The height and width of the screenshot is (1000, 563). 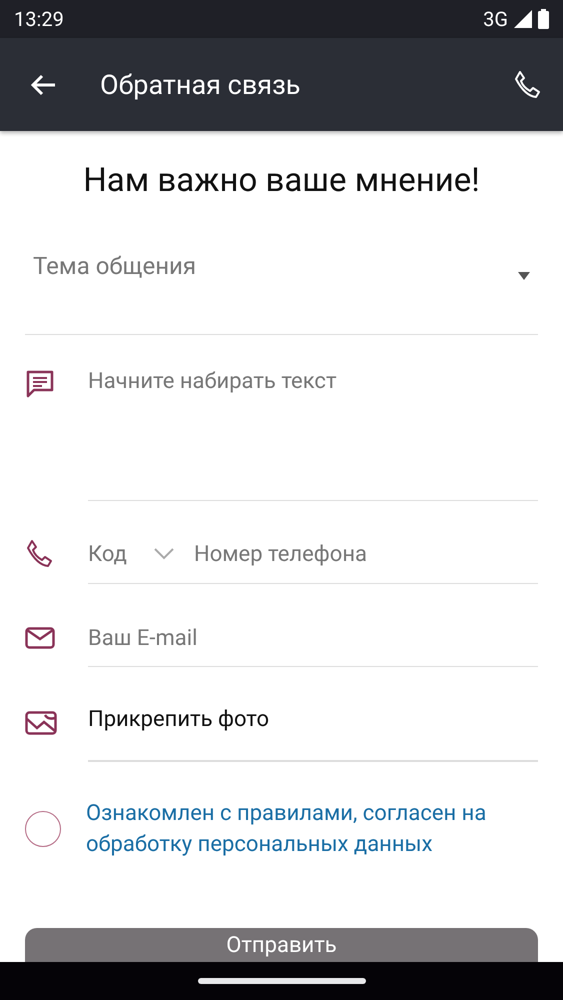 I want to click on clock: 13:29, so click(x=39, y=19).